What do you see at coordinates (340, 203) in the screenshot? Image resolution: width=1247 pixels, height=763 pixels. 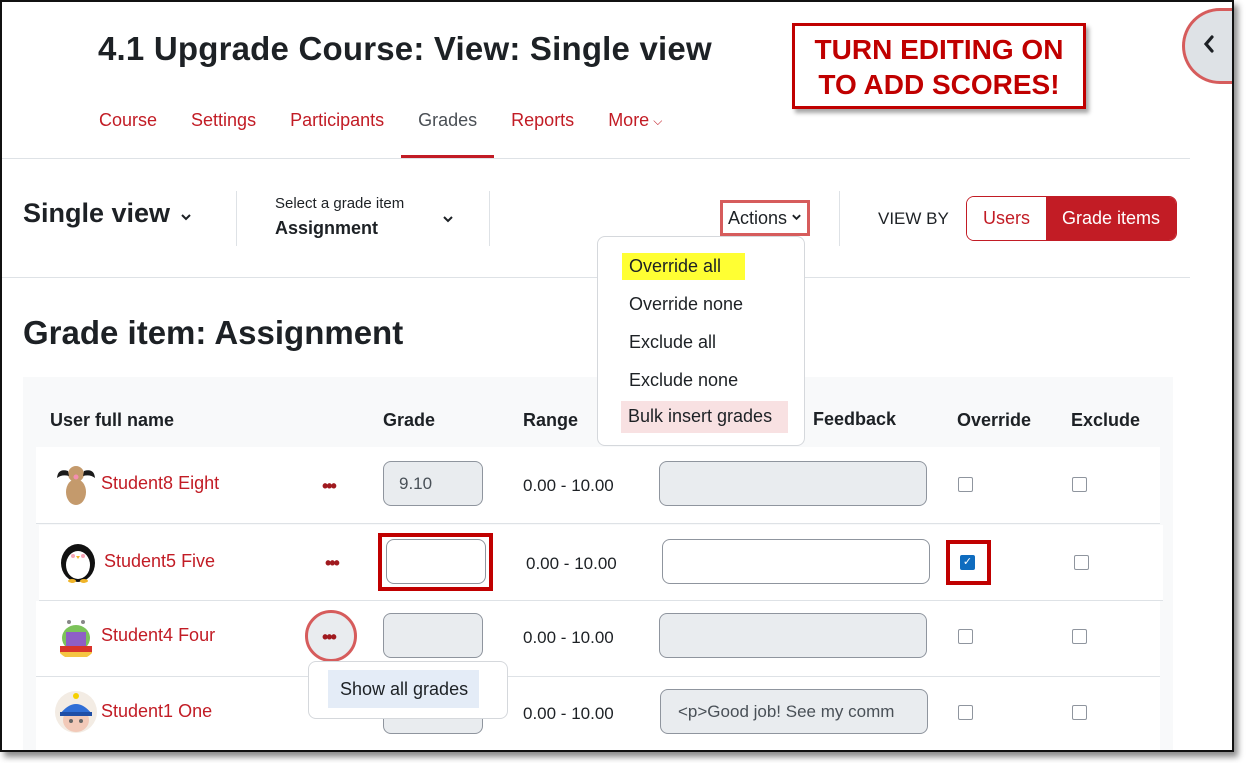 I see `grade-item-selector-label: Select a grade item` at bounding box center [340, 203].